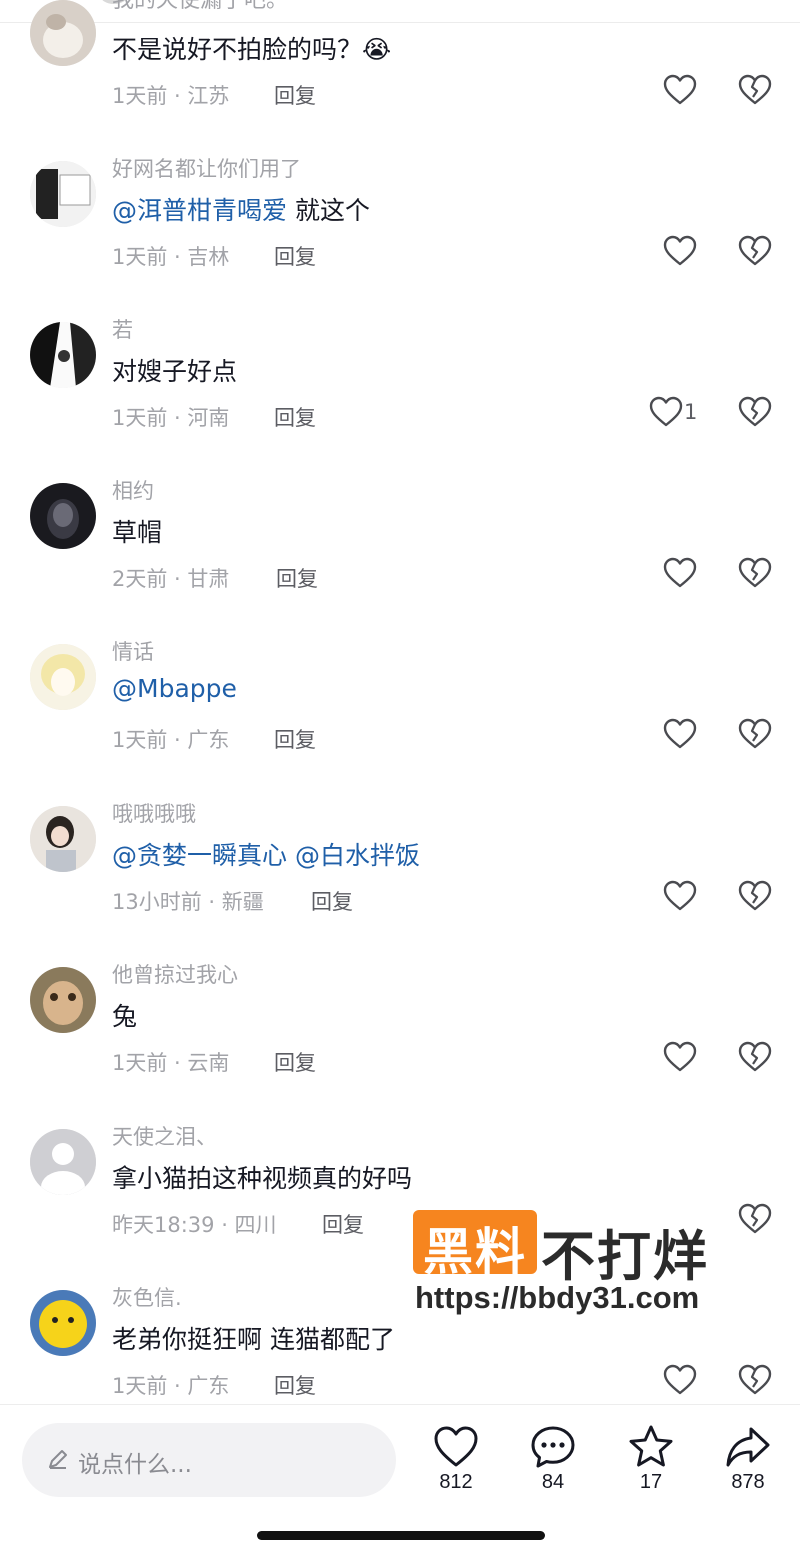  What do you see at coordinates (553, 1447) in the screenshot?
I see `chat-bubble-icon` at bounding box center [553, 1447].